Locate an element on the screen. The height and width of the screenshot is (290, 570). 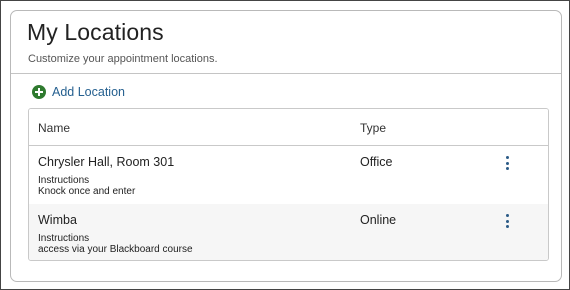
location-name: Chrysler Hall, Room 301 is located at coordinates (106, 162).